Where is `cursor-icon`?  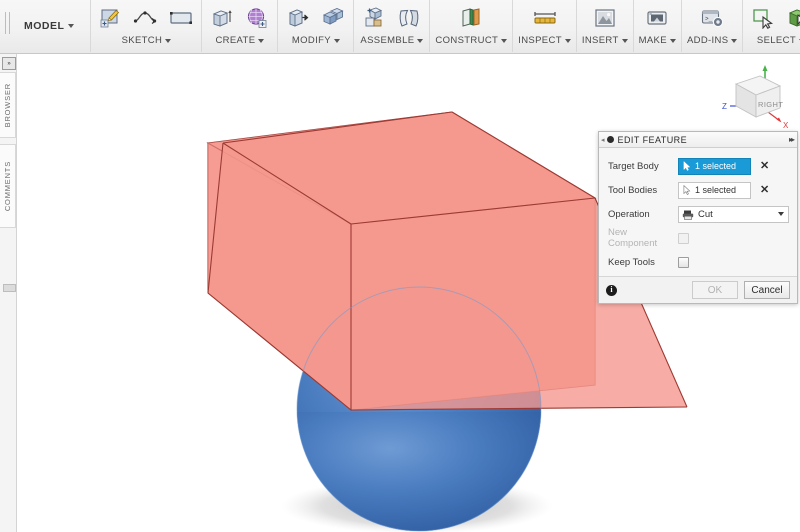
cursor-icon is located at coordinates (687, 190).